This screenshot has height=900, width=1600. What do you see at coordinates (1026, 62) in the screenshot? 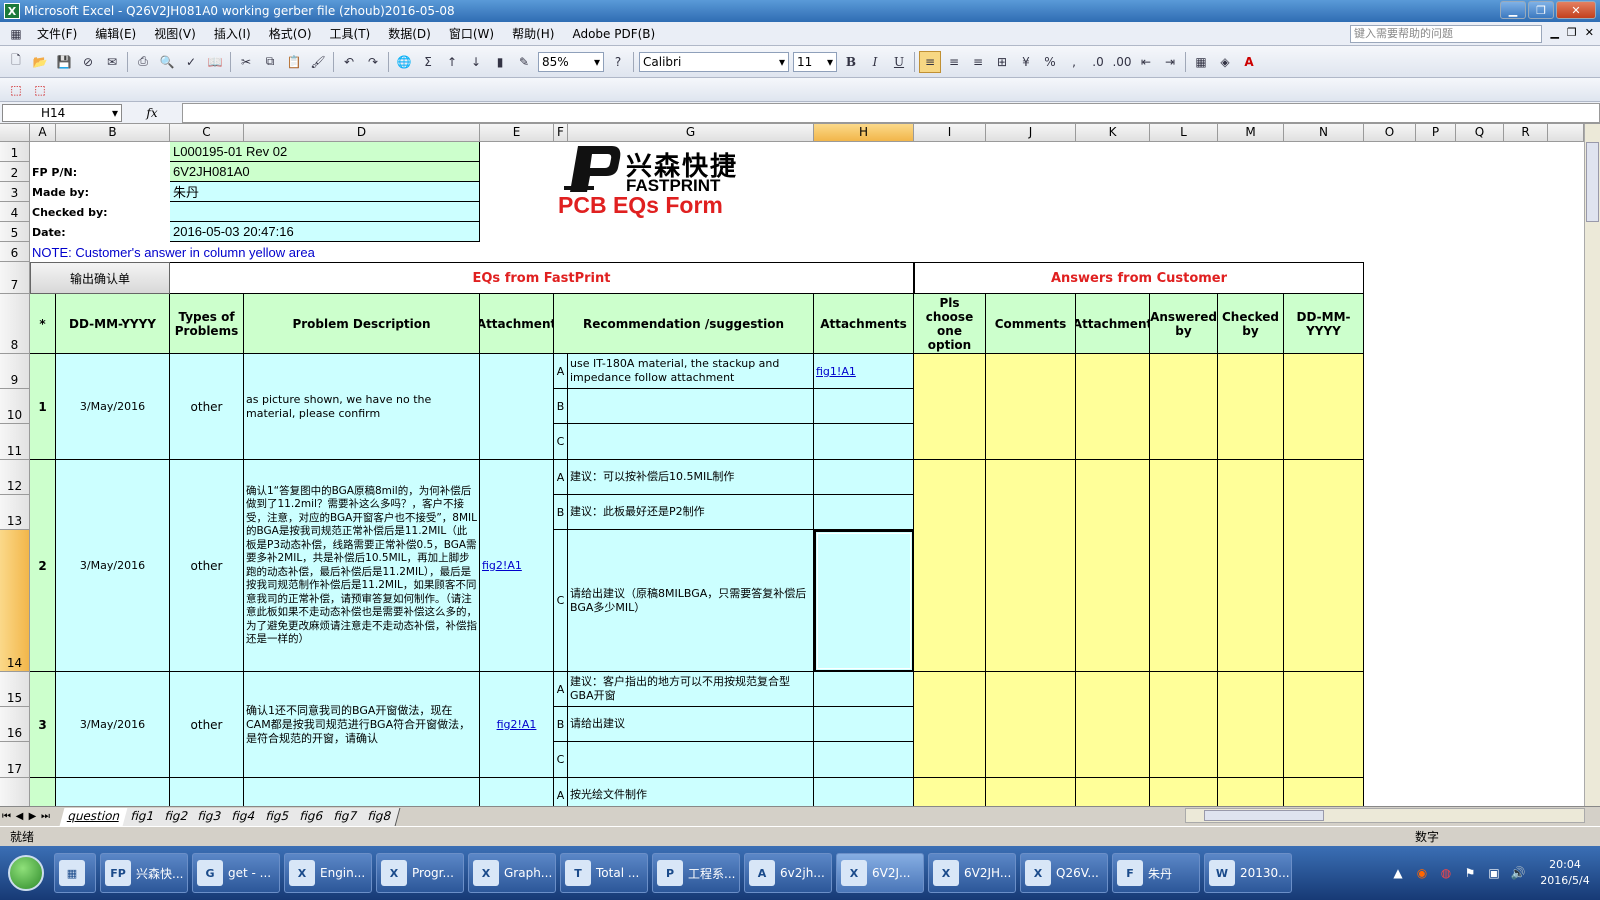
I see `currency-icon: ¥` at bounding box center [1026, 62].